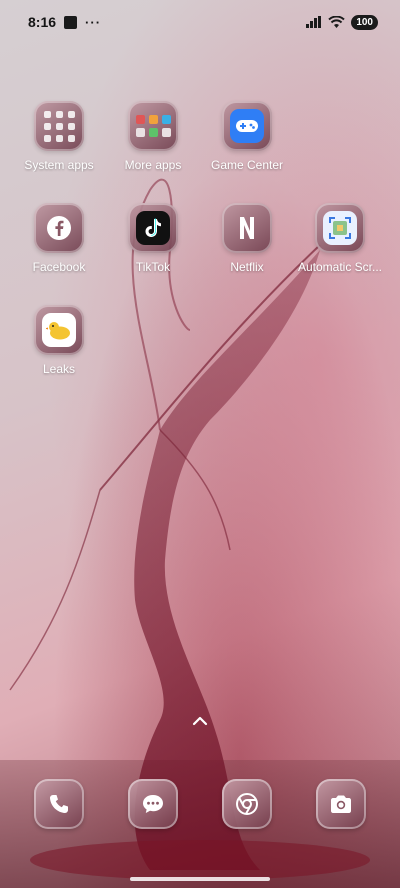  I want to click on more-notifications-icon: ···, so click(93, 22).